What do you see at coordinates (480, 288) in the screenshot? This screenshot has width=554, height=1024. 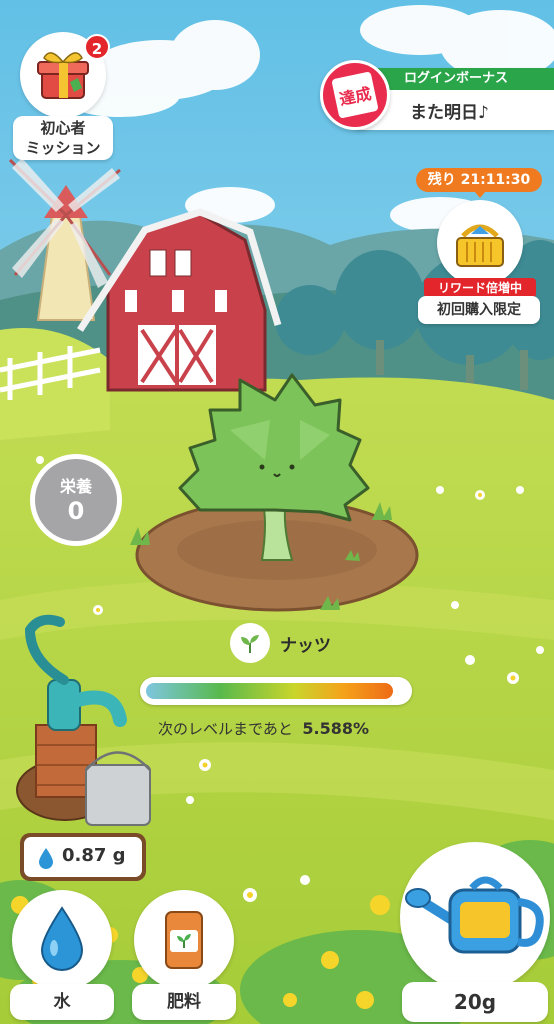 I see `reward-doubled-tag: リワード倍増中` at bounding box center [480, 288].